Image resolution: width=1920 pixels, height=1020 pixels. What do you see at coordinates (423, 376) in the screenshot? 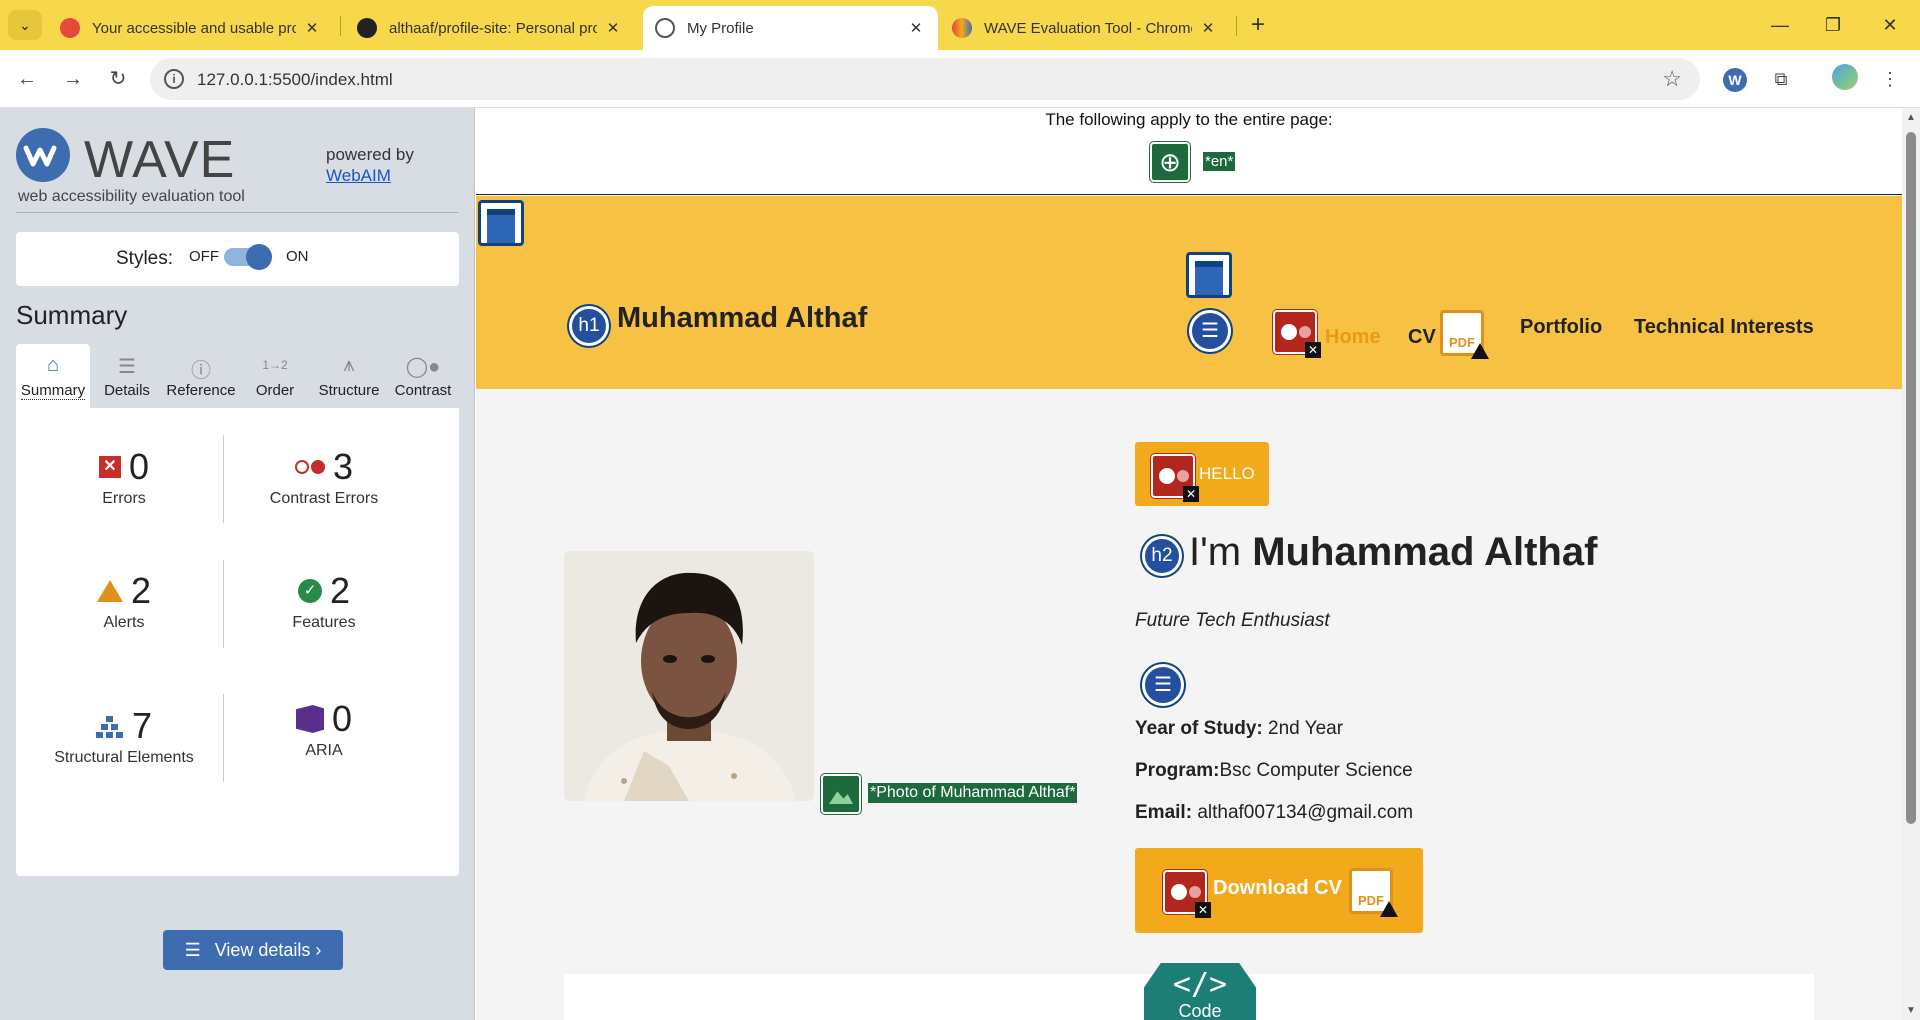
I see `tab-contrast: ◯● Contrast` at bounding box center [423, 376].